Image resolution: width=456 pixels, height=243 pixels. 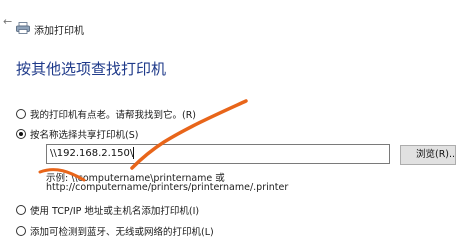 I want to click on option-shared-printer-by-name: 按名称选择共享打印机(S), so click(x=77, y=134).